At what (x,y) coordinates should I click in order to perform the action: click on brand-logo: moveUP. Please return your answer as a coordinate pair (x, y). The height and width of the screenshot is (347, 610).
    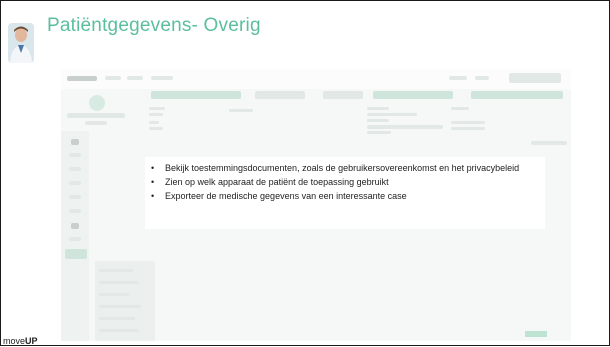
    Looking at the image, I should click on (20, 341).